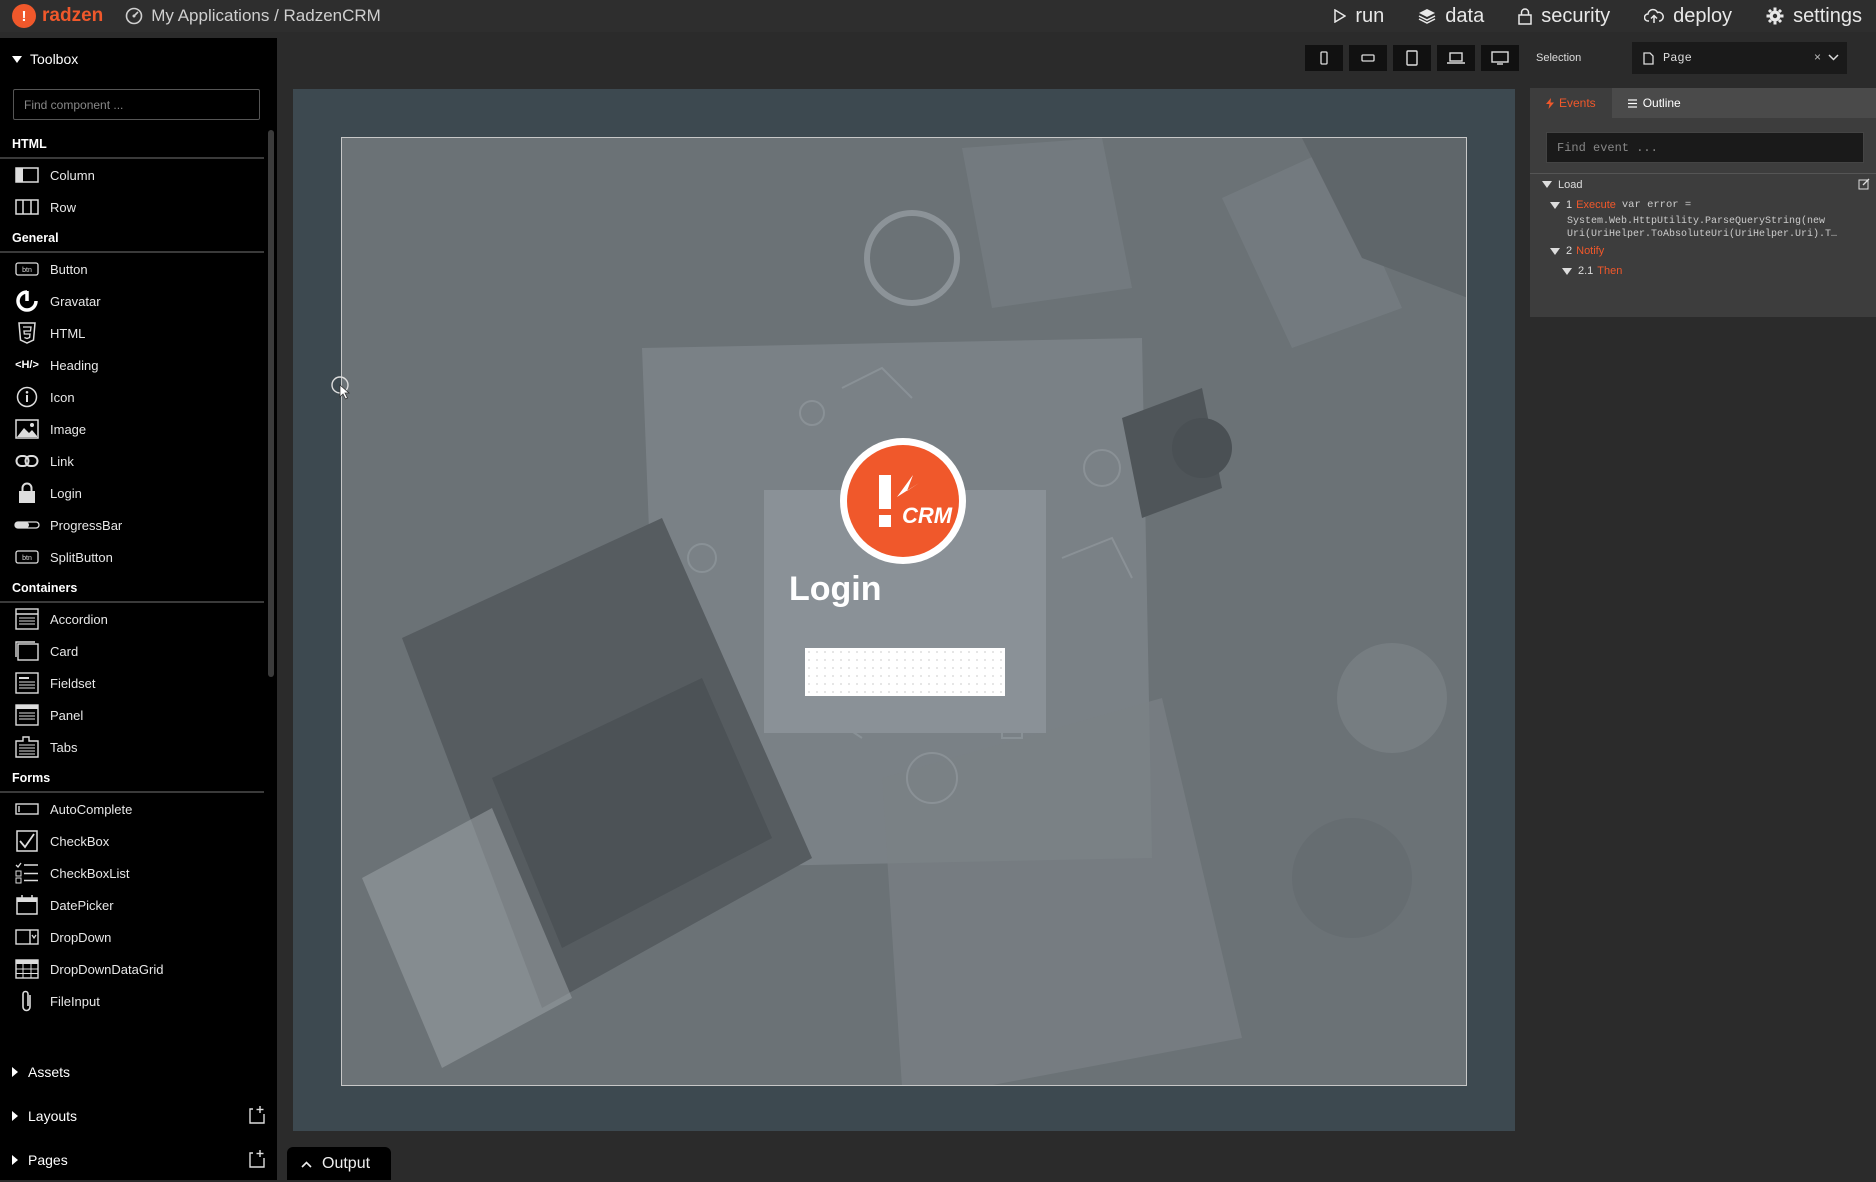 The image size is (1876, 1182). What do you see at coordinates (133, 333) in the screenshot?
I see `toolbox-item-html: HTML` at bounding box center [133, 333].